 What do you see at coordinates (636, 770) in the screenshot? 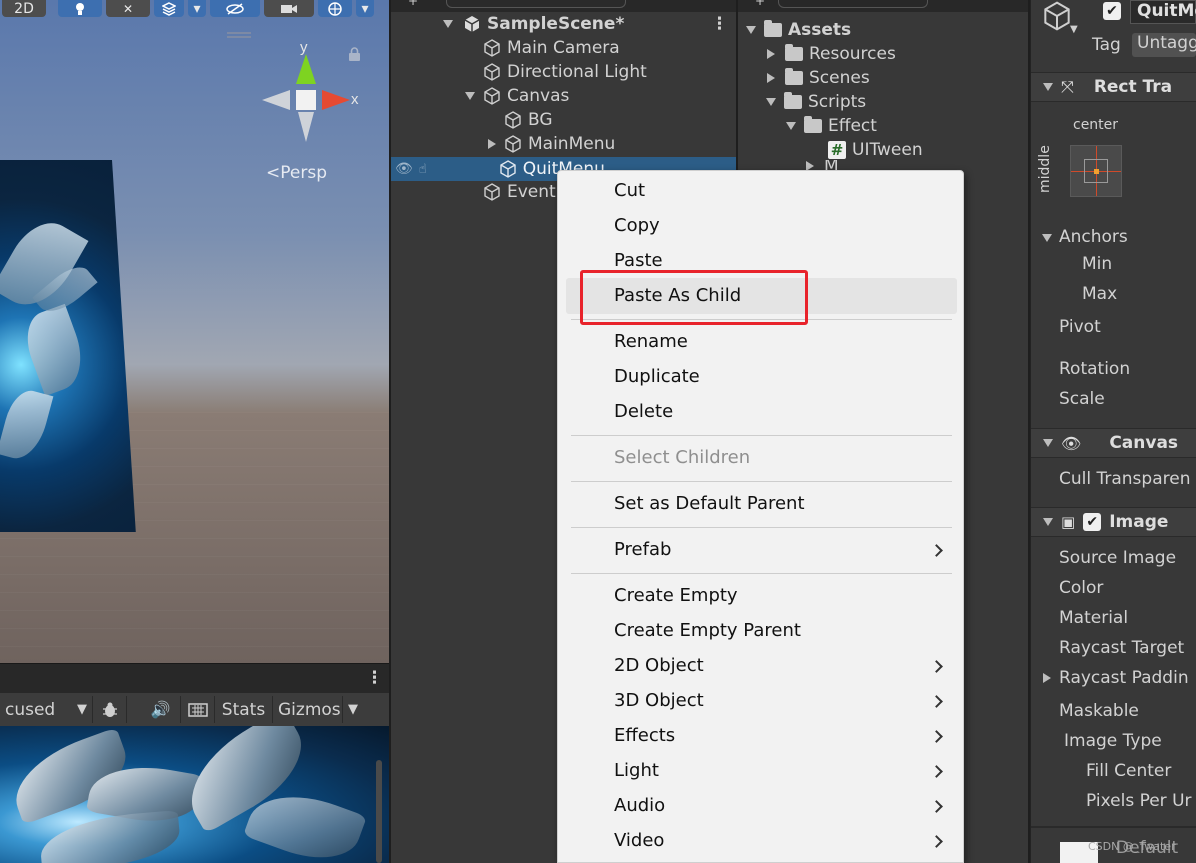
I see `menu-item-light: Light` at bounding box center [636, 770].